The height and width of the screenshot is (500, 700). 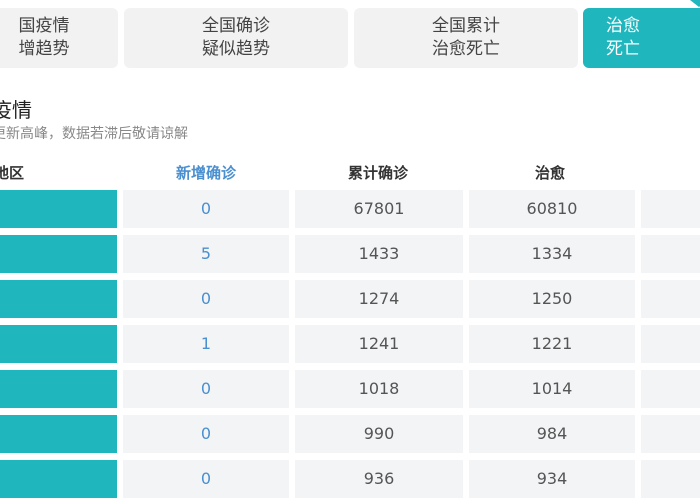 I want to click on cured-cell: 1334, so click(x=552, y=254).